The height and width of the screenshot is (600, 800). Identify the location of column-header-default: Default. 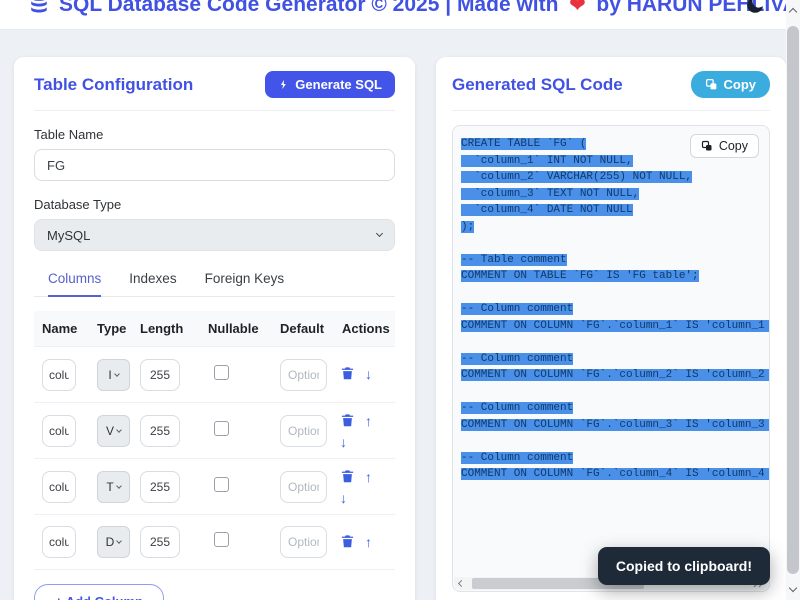
(302, 328).